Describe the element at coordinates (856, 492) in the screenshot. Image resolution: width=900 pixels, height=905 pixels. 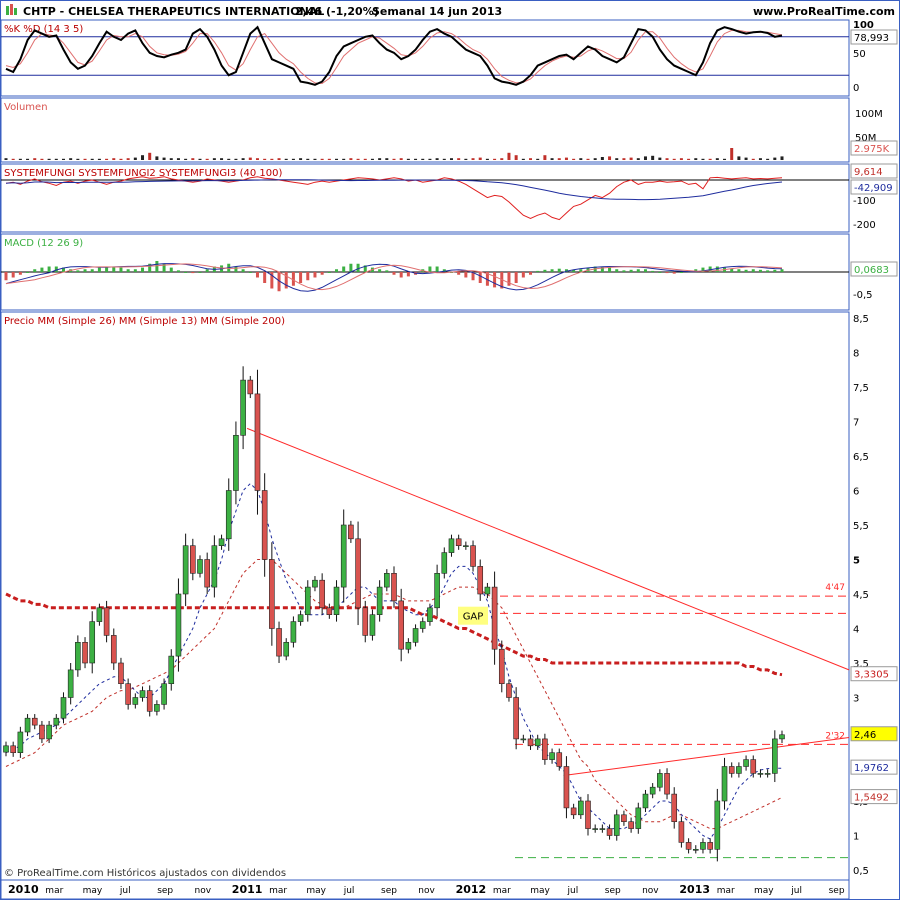
I see `price-tick-label: 6` at that location.